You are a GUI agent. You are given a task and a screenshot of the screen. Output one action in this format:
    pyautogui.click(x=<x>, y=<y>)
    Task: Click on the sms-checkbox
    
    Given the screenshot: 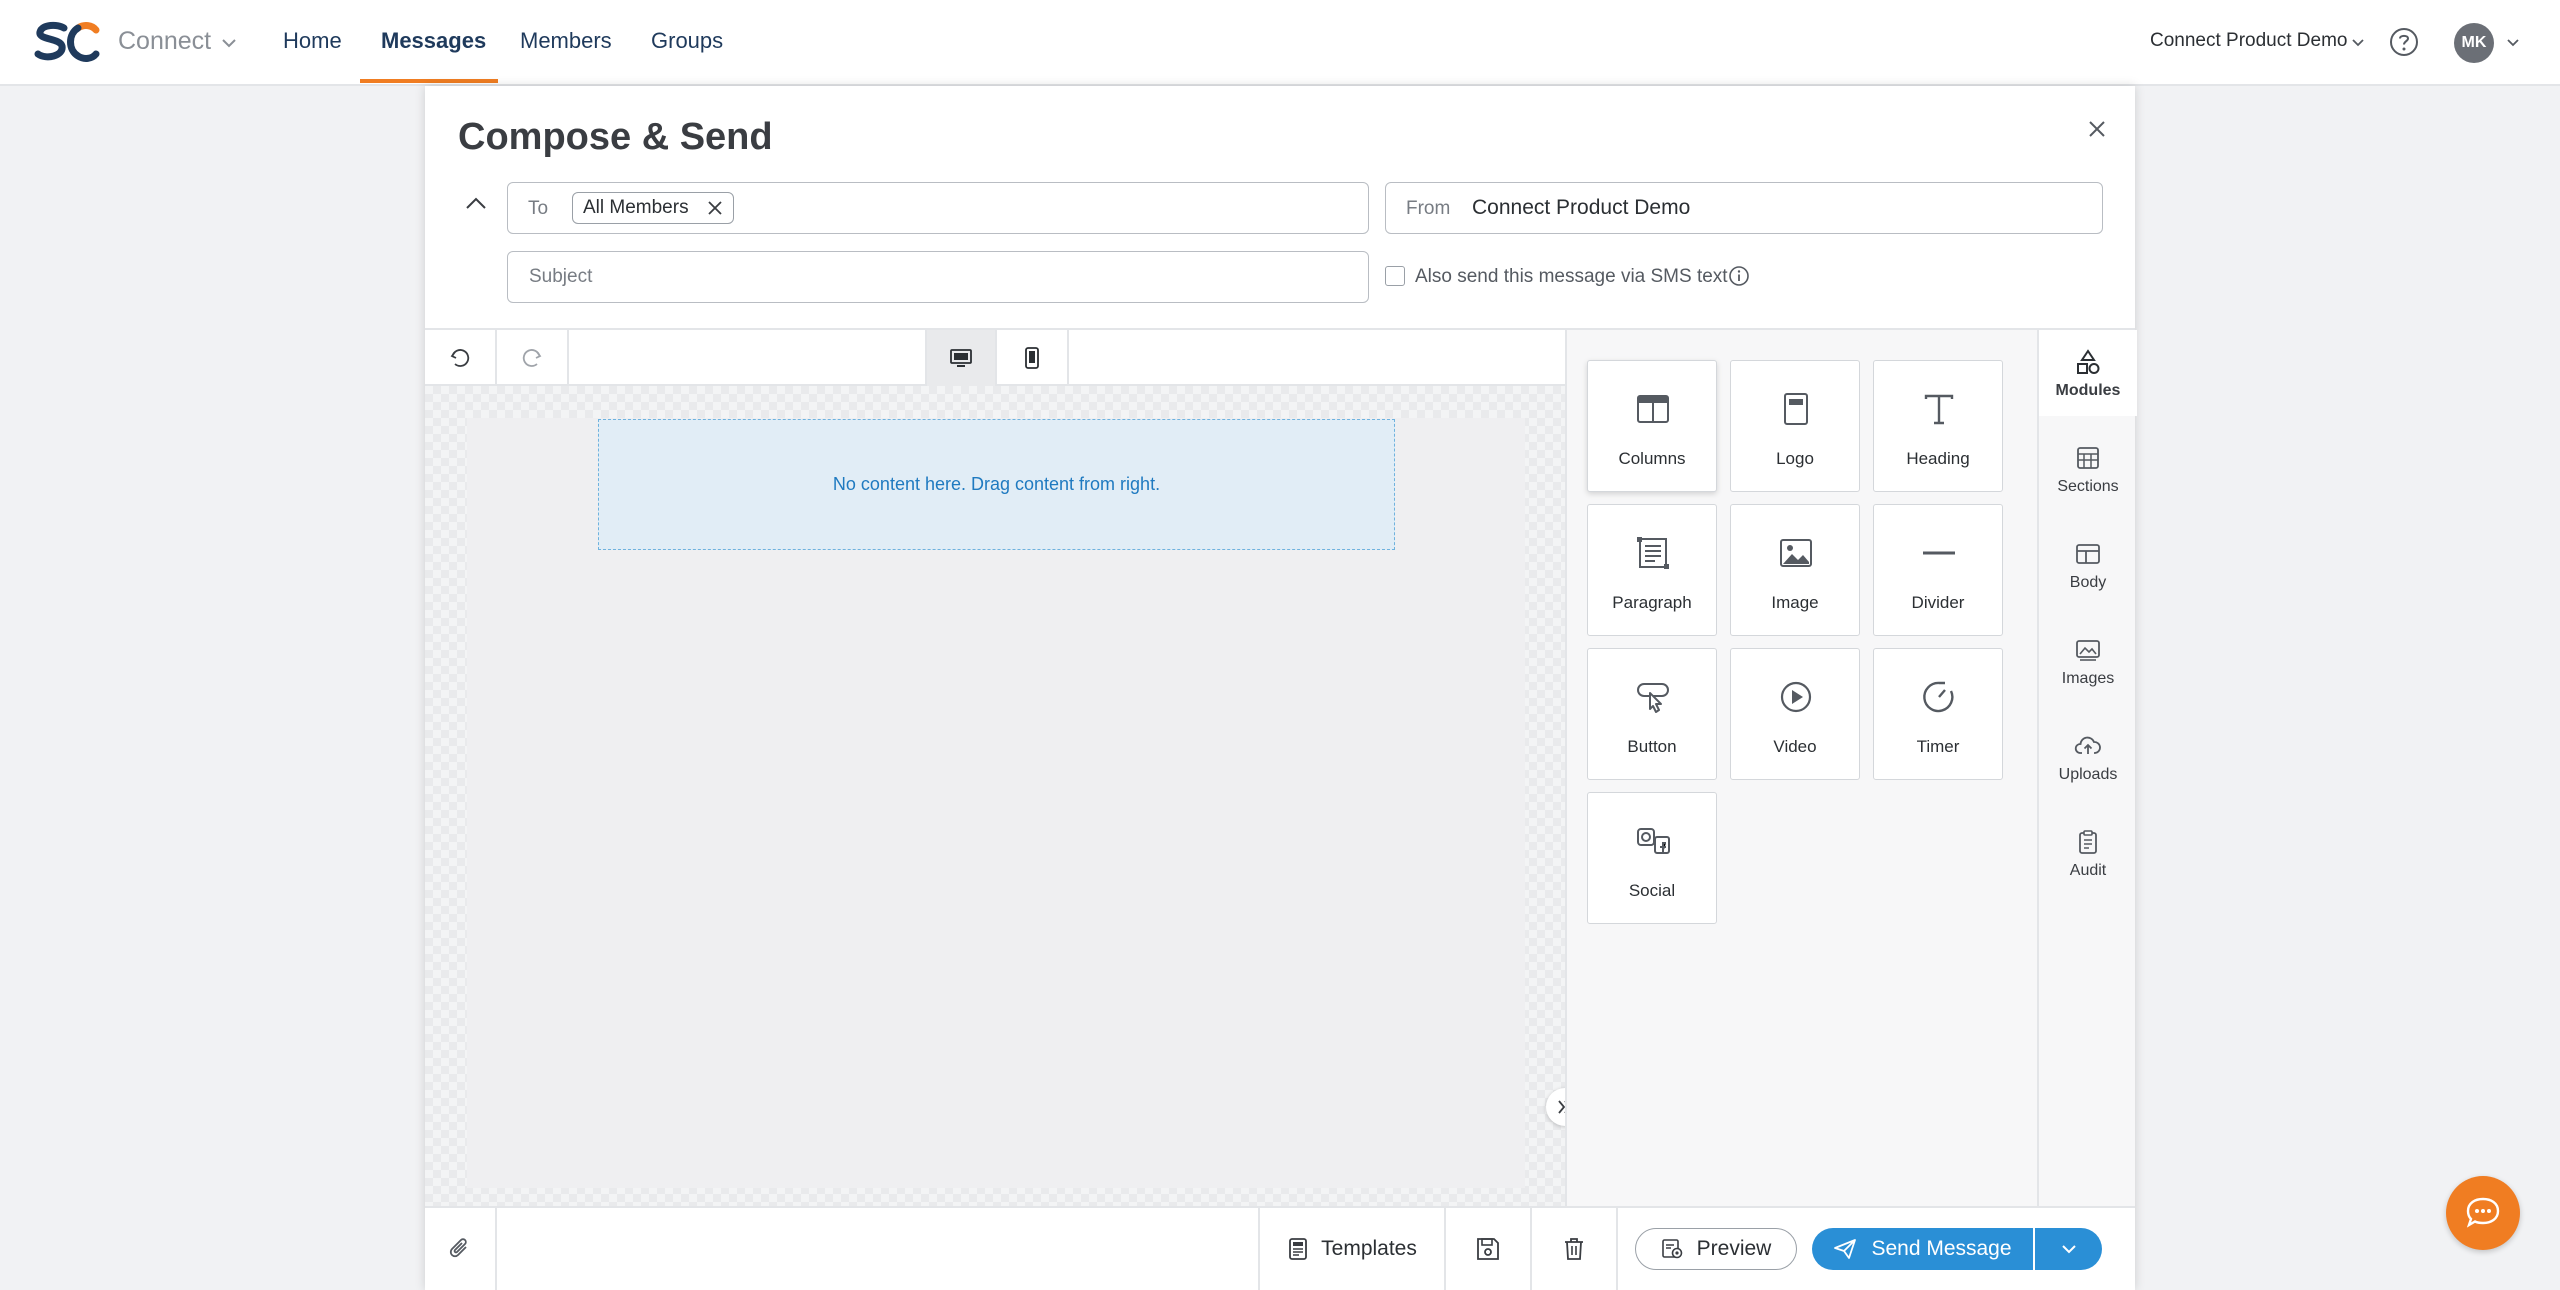 What is the action you would take?
    pyautogui.click(x=1395, y=276)
    